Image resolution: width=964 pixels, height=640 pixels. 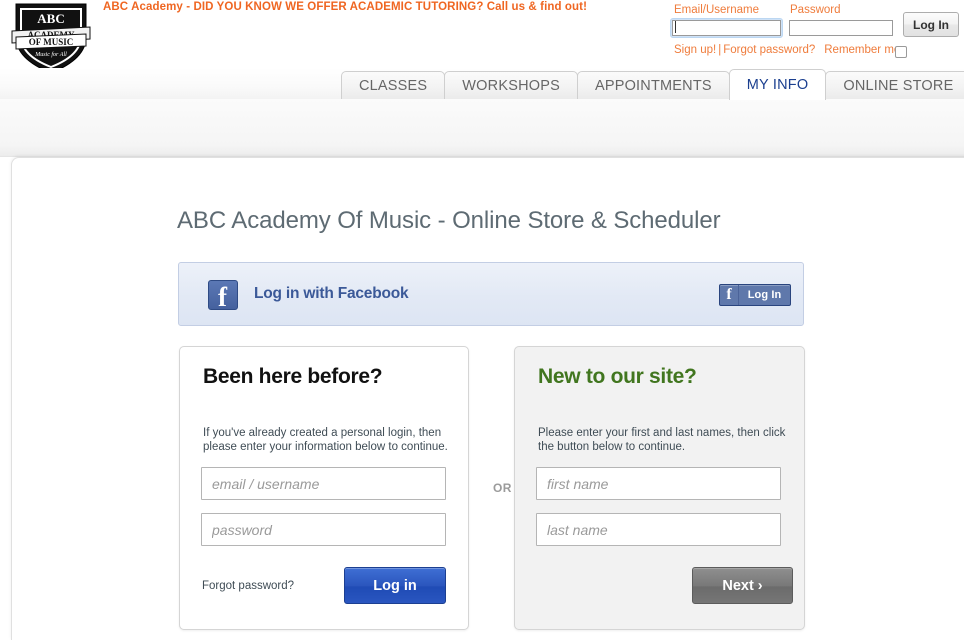 I want to click on facebook-login-button: f Log In, so click(x=755, y=295).